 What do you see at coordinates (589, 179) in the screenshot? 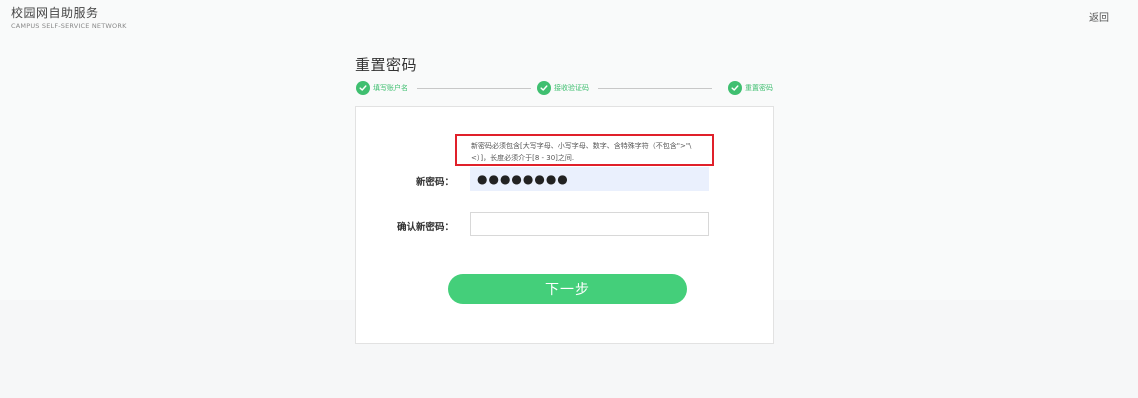
I see `new-password-field` at bounding box center [589, 179].